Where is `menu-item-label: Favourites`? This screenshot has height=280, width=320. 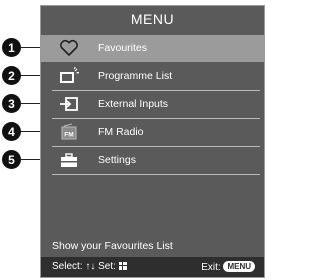 menu-item-label: Favourites is located at coordinates (123, 48).